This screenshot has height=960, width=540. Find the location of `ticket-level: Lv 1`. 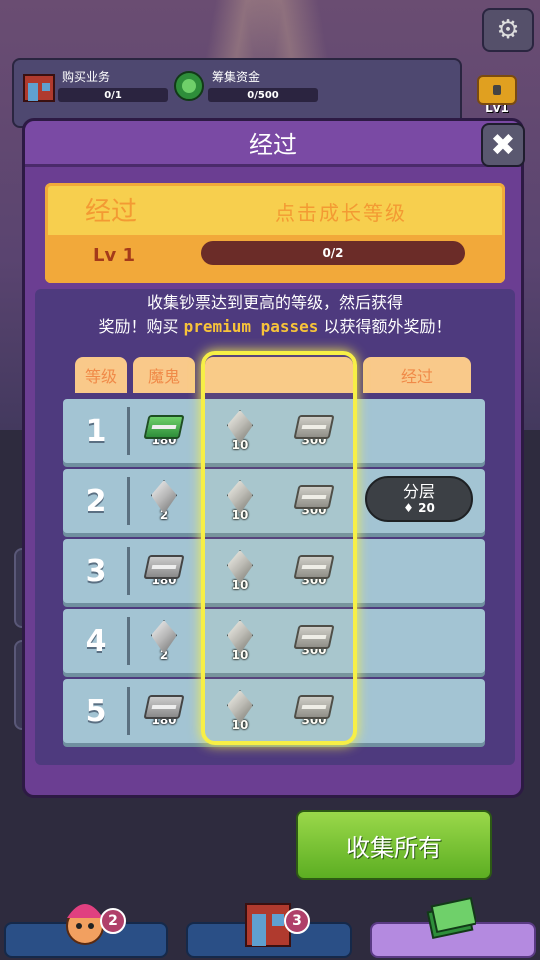

ticket-level: Lv 1 is located at coordinates (114, 255).